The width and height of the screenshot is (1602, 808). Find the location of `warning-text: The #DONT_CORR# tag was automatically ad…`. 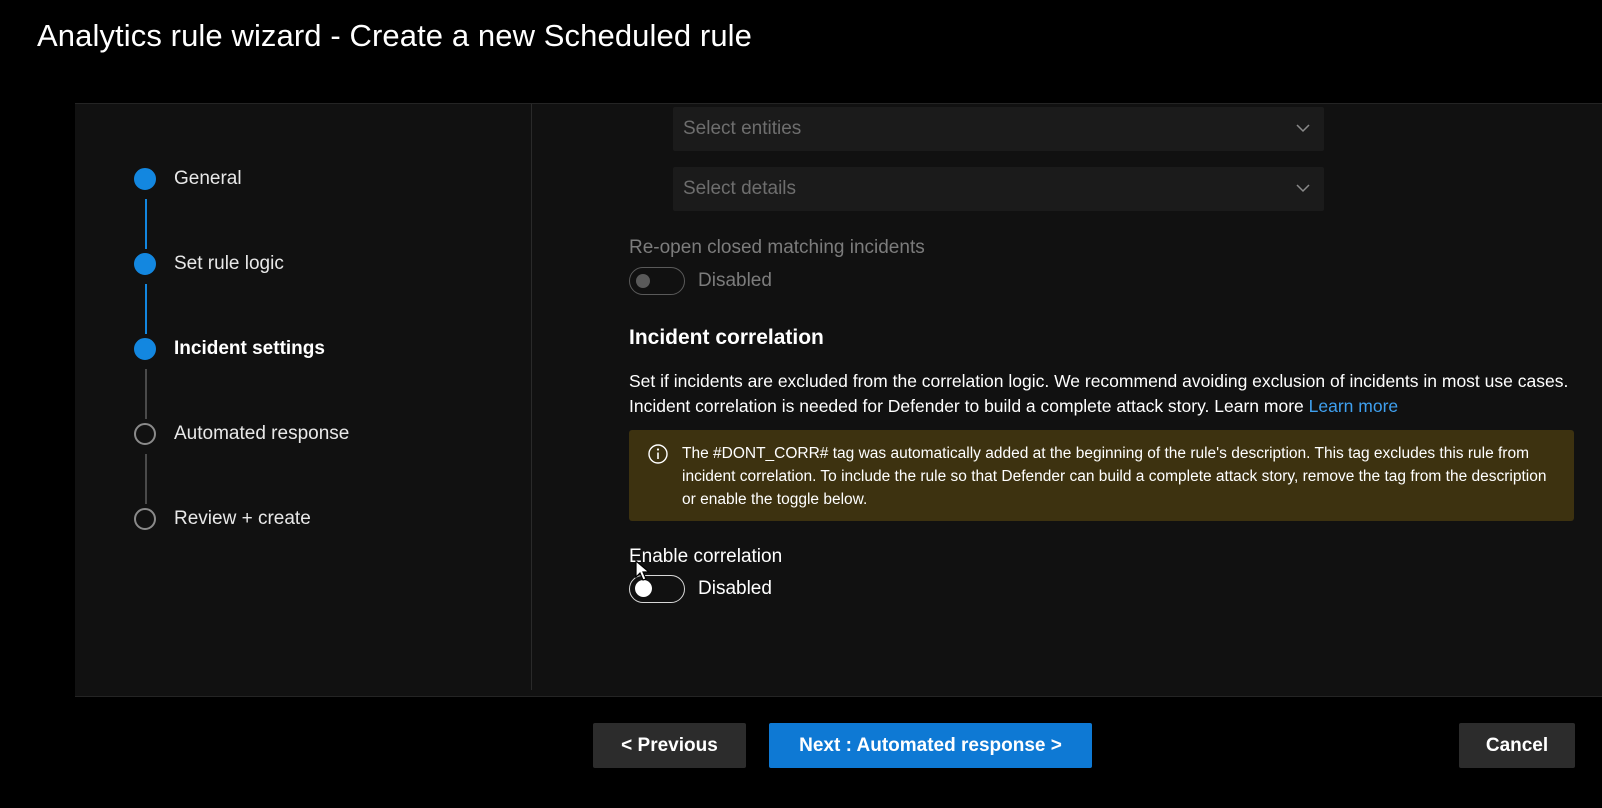

warning-text: The #DONT_CORR# tag was automatically ad… is located at coordinates (1114, 476).